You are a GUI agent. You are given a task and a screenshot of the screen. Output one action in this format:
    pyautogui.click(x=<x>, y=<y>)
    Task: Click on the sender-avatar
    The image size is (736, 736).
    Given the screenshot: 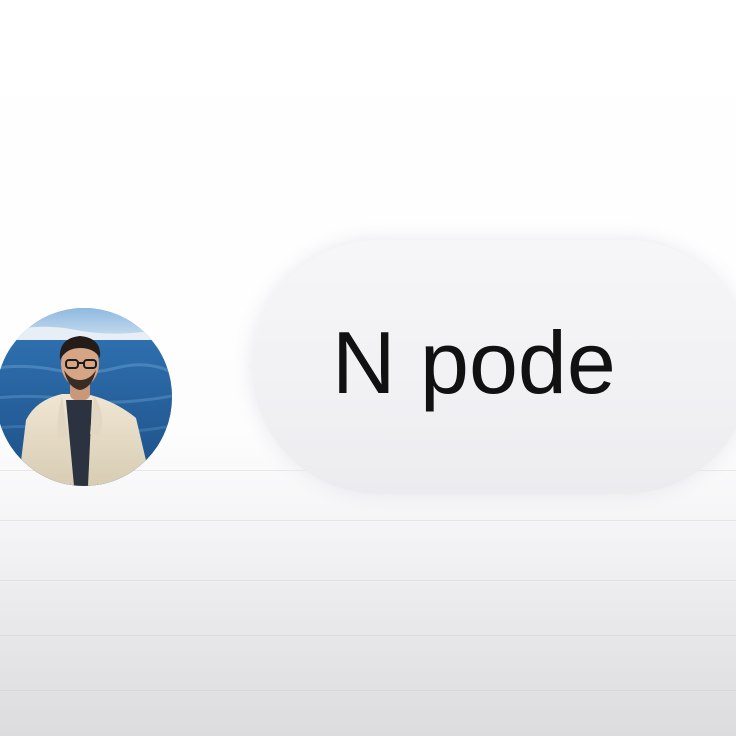 What is the action you would take?
    pyautogui.click(x=86, y=397)
    